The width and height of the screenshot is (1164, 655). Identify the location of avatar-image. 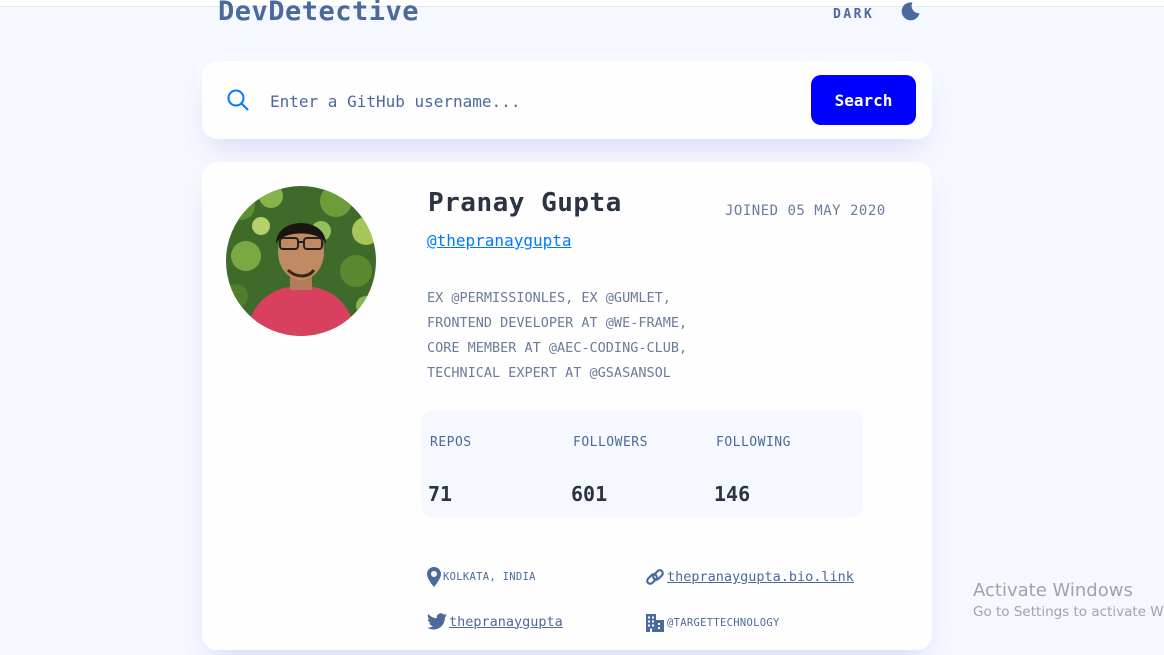
(301, 261).